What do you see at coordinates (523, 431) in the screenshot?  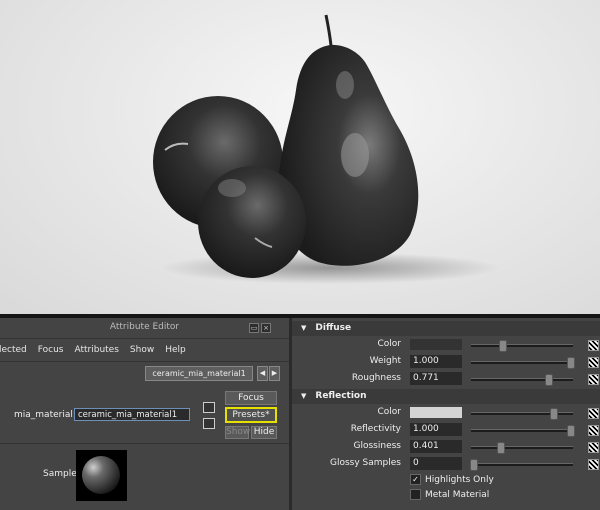 I see `reflectivity-slider` at bounding box center [523, 431].